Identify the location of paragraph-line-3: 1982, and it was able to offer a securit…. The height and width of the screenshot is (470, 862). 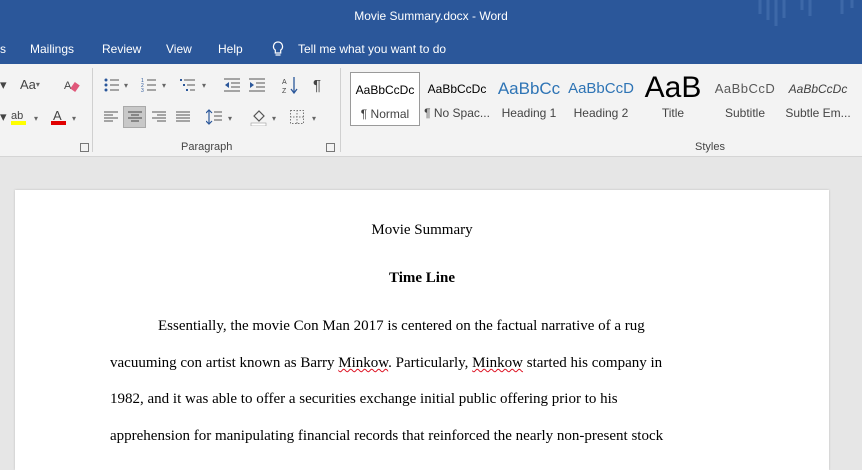
(364, 399).